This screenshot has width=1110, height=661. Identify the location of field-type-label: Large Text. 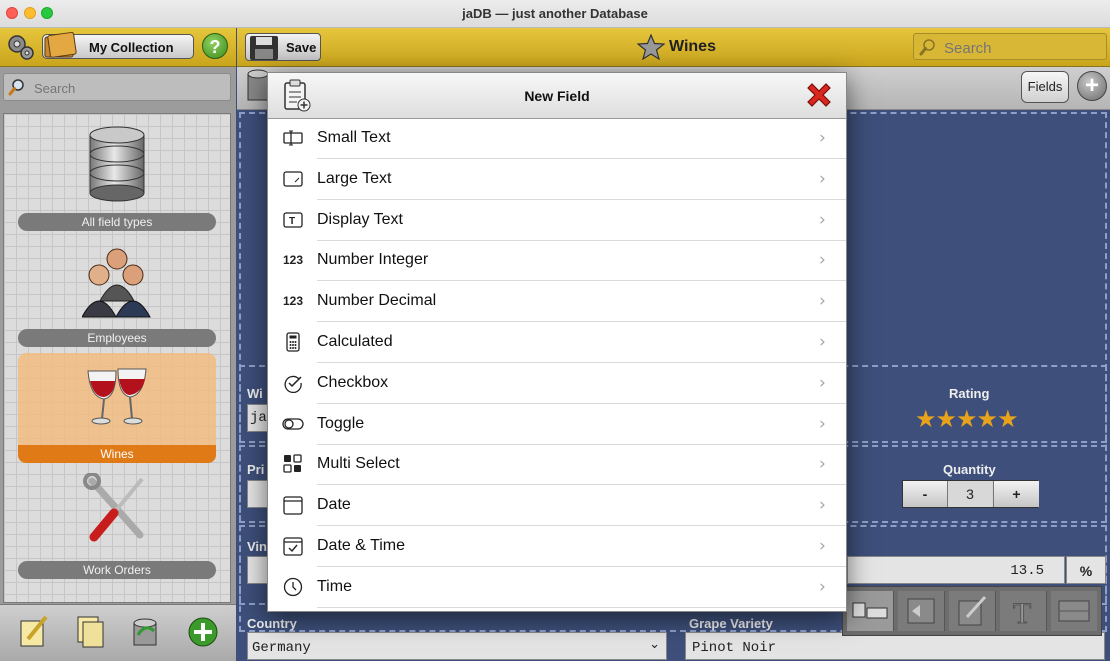
(354, 178).